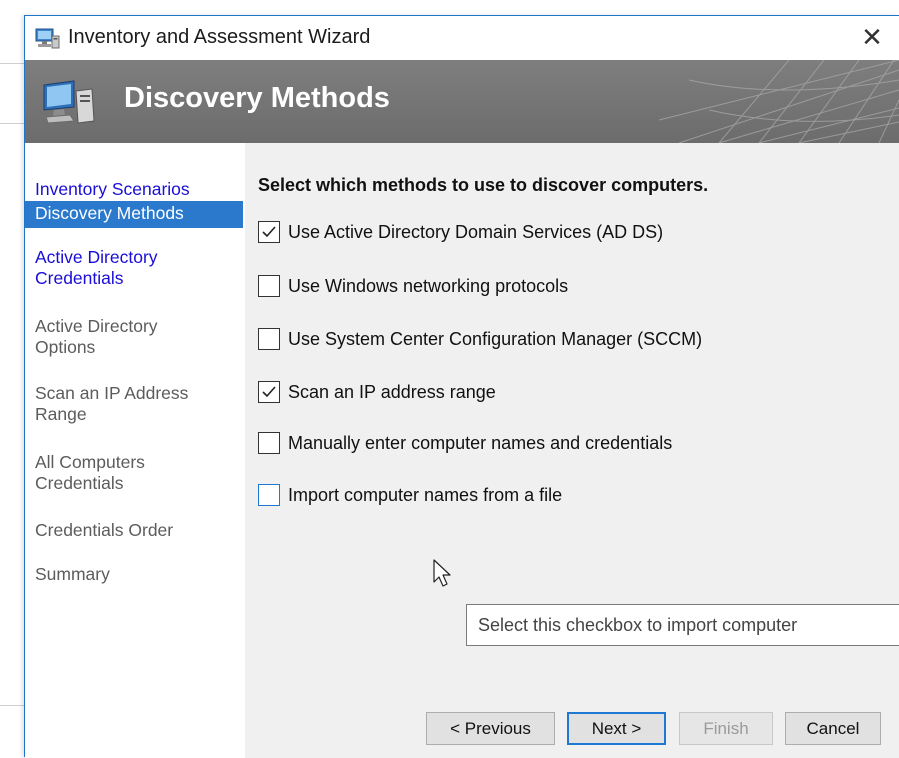  I want to click on manual-entry-checkbox, so click(269, 443).